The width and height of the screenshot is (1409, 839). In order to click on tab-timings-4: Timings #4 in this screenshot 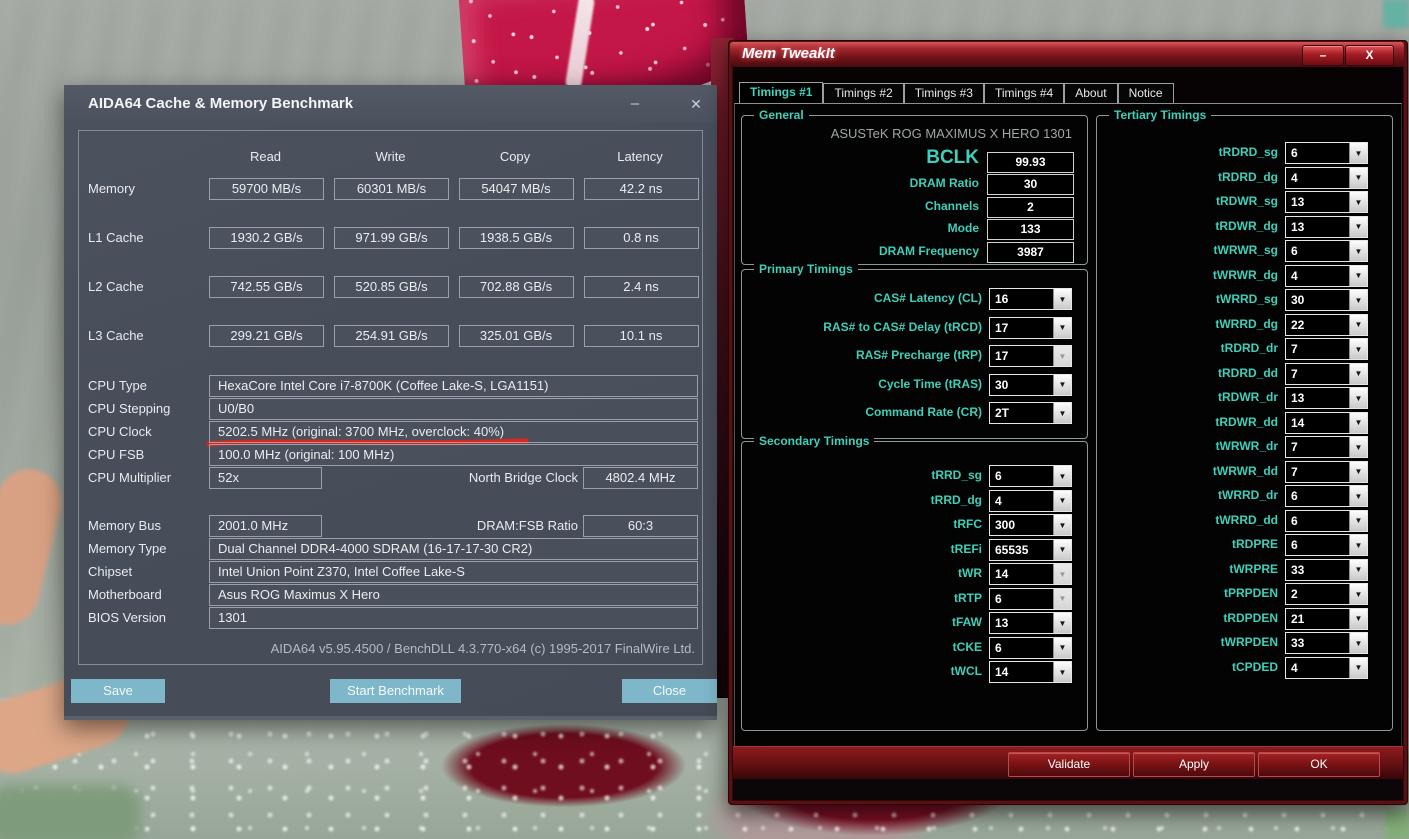, I will do `click(1024, 93)`.